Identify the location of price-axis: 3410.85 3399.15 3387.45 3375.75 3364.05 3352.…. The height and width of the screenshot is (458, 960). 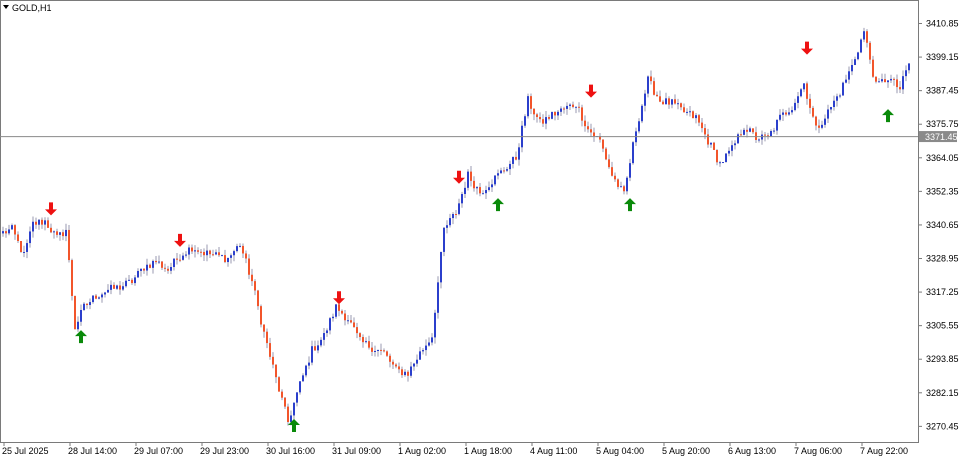
(938, 225).